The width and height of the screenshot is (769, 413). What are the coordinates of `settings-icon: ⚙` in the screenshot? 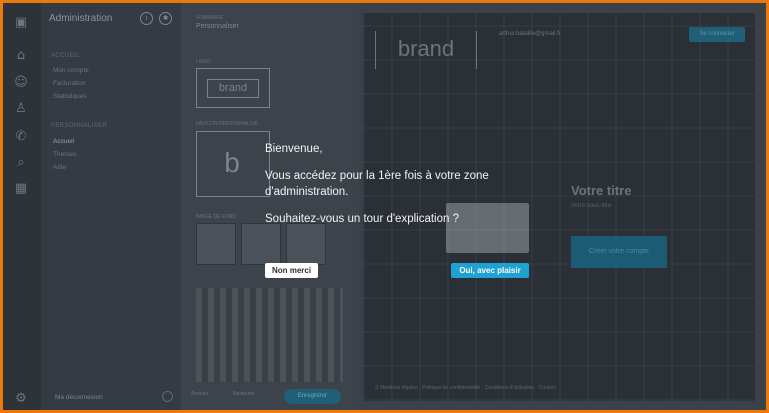 It's located at (21, 399).